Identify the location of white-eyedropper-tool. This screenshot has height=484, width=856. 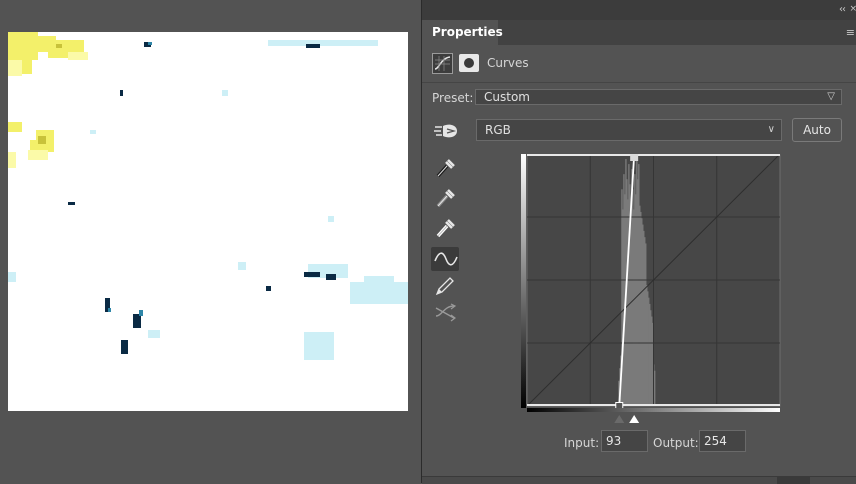
(445, 228).